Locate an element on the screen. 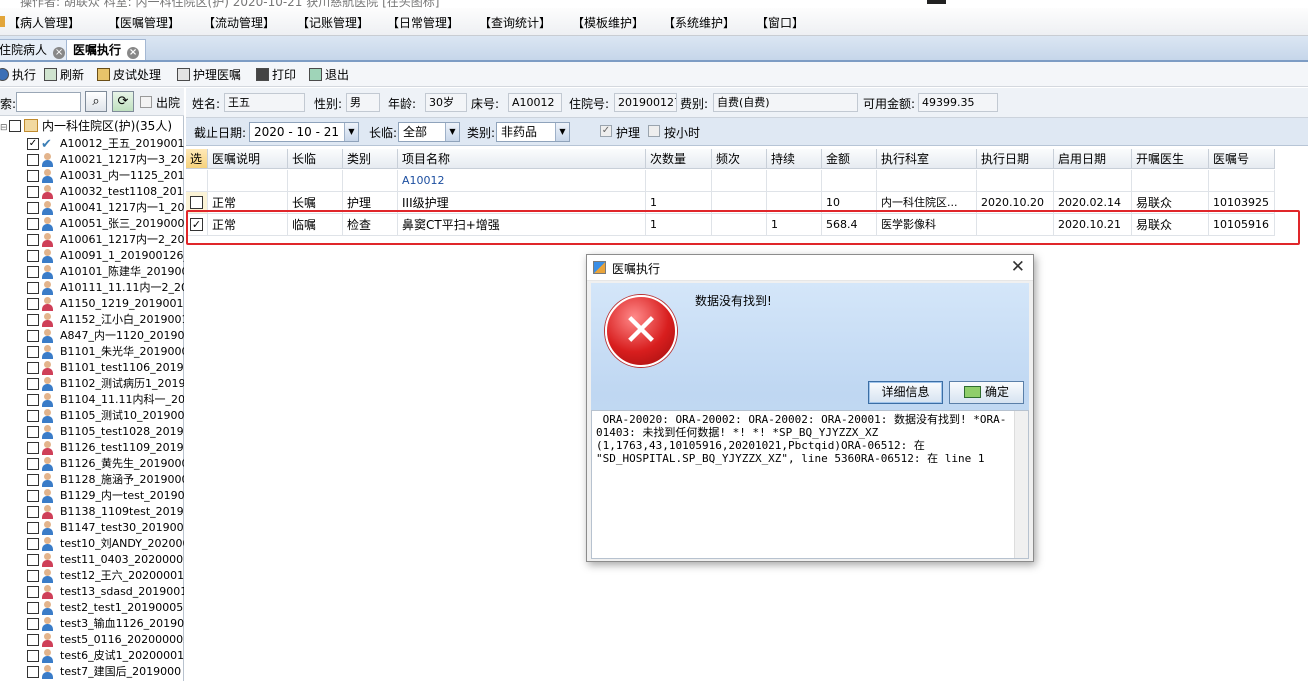 The width and height of the screenshot is (1308, 681). patient-checkbox: ✓ is located at coordinates (33, 144).